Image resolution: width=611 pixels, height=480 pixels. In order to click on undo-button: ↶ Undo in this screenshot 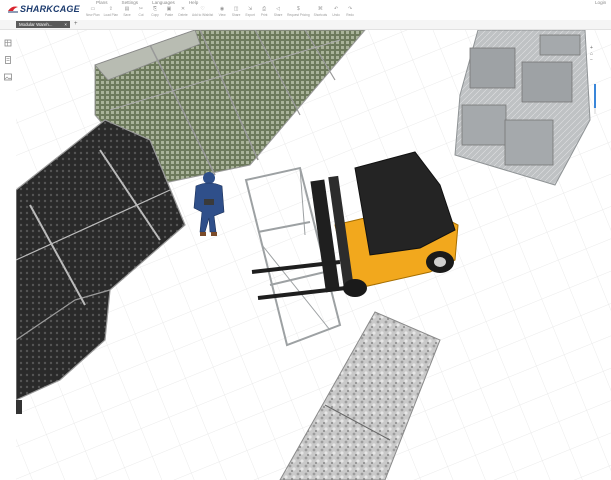, I will do `click(336, 12)`.